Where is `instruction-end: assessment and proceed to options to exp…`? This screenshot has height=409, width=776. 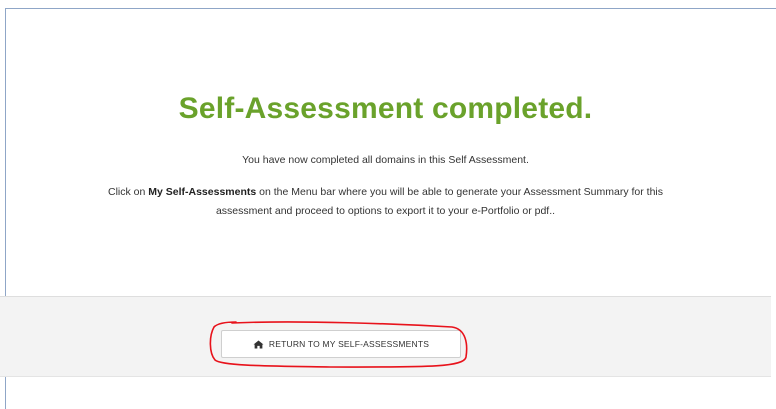
instruction-end: assessment and proceed to options to exp… is located at coordinates (385, 211).